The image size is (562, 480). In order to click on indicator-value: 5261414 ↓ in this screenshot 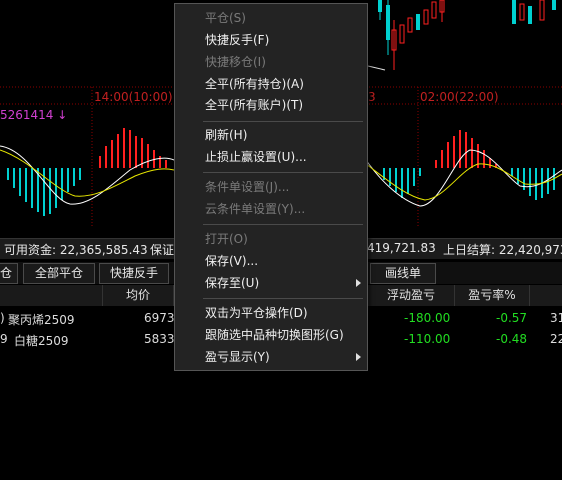, I will do `click(33, 115)`.